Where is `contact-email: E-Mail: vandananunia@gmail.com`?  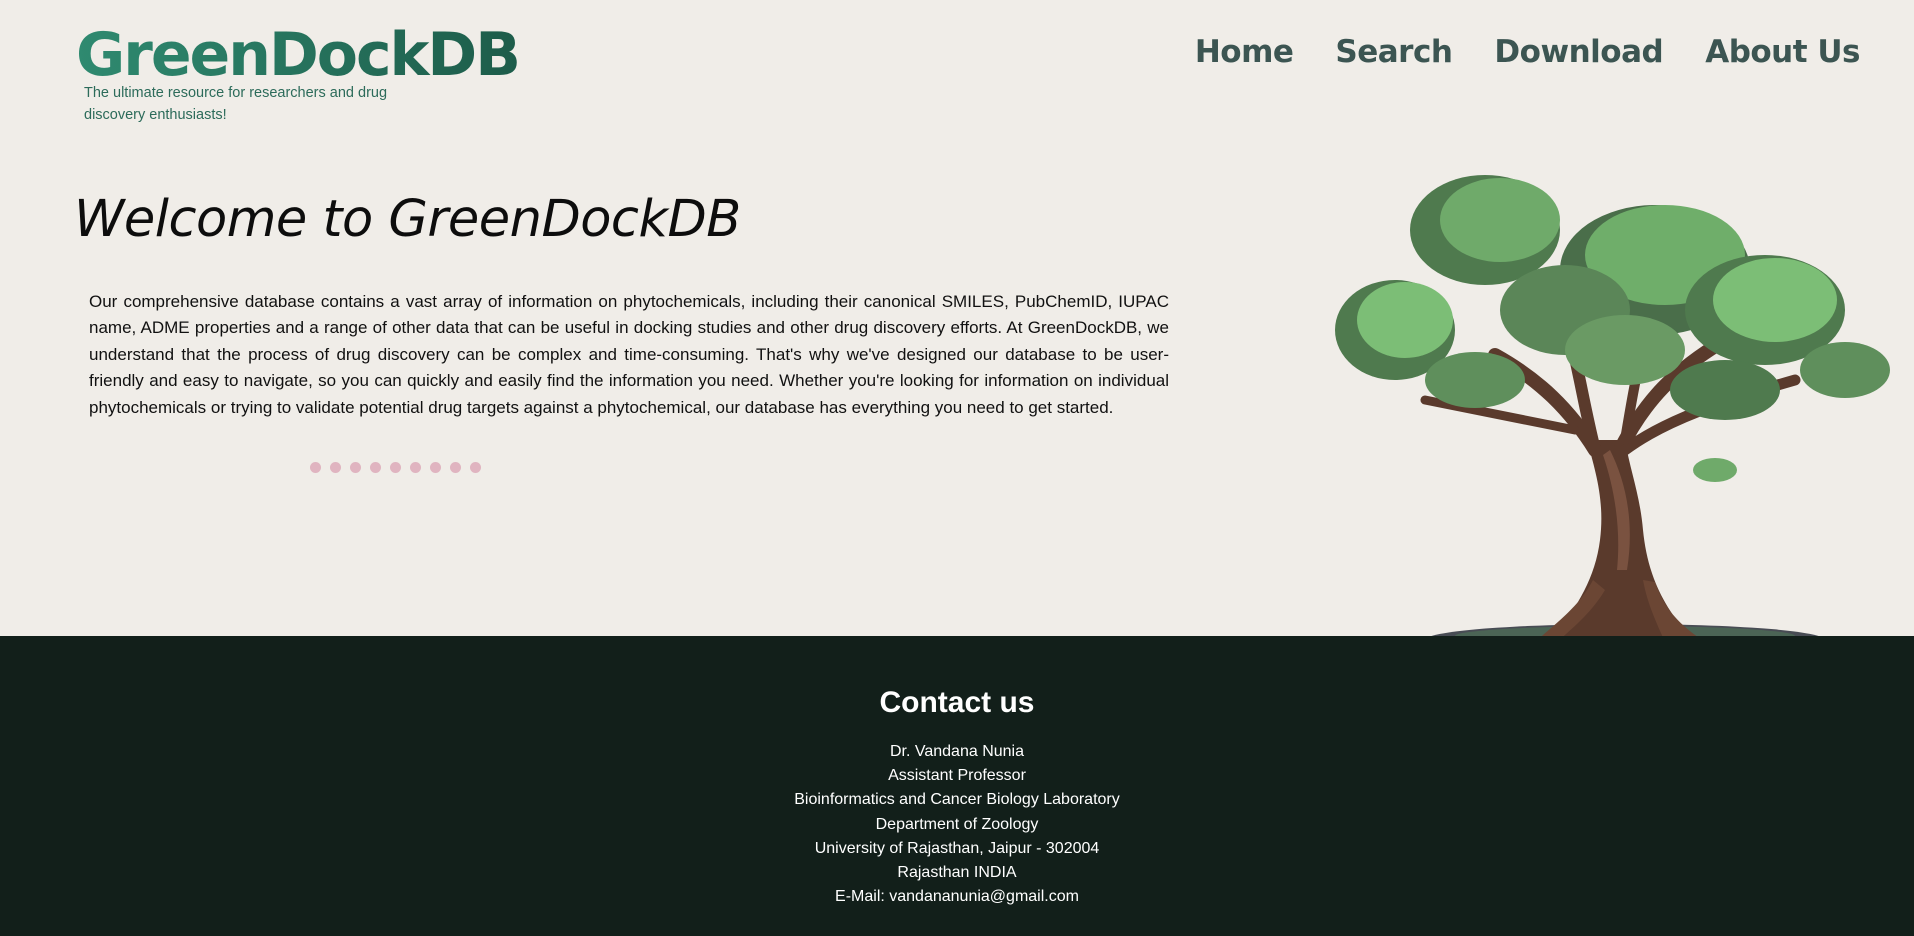
contact-email: E-Mail: vandananunia@gmail.com is located at coordinates (957, 897).